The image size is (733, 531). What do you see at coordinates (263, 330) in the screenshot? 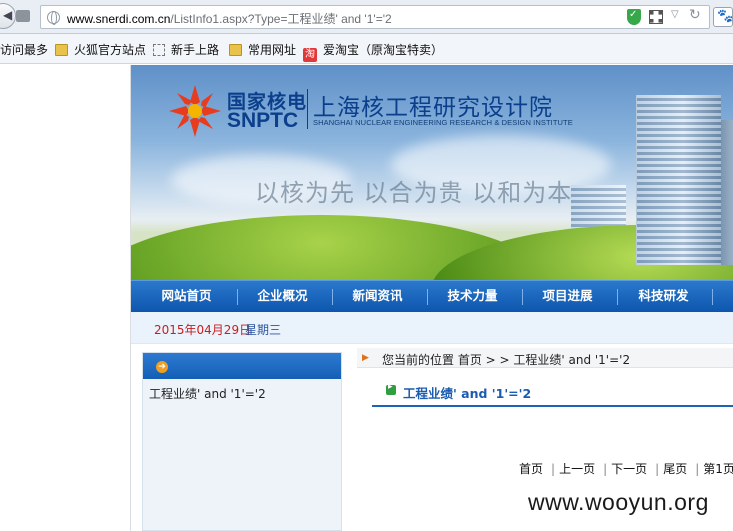
I see `current-weekday: 星期三` at bounding box center [263, 330].